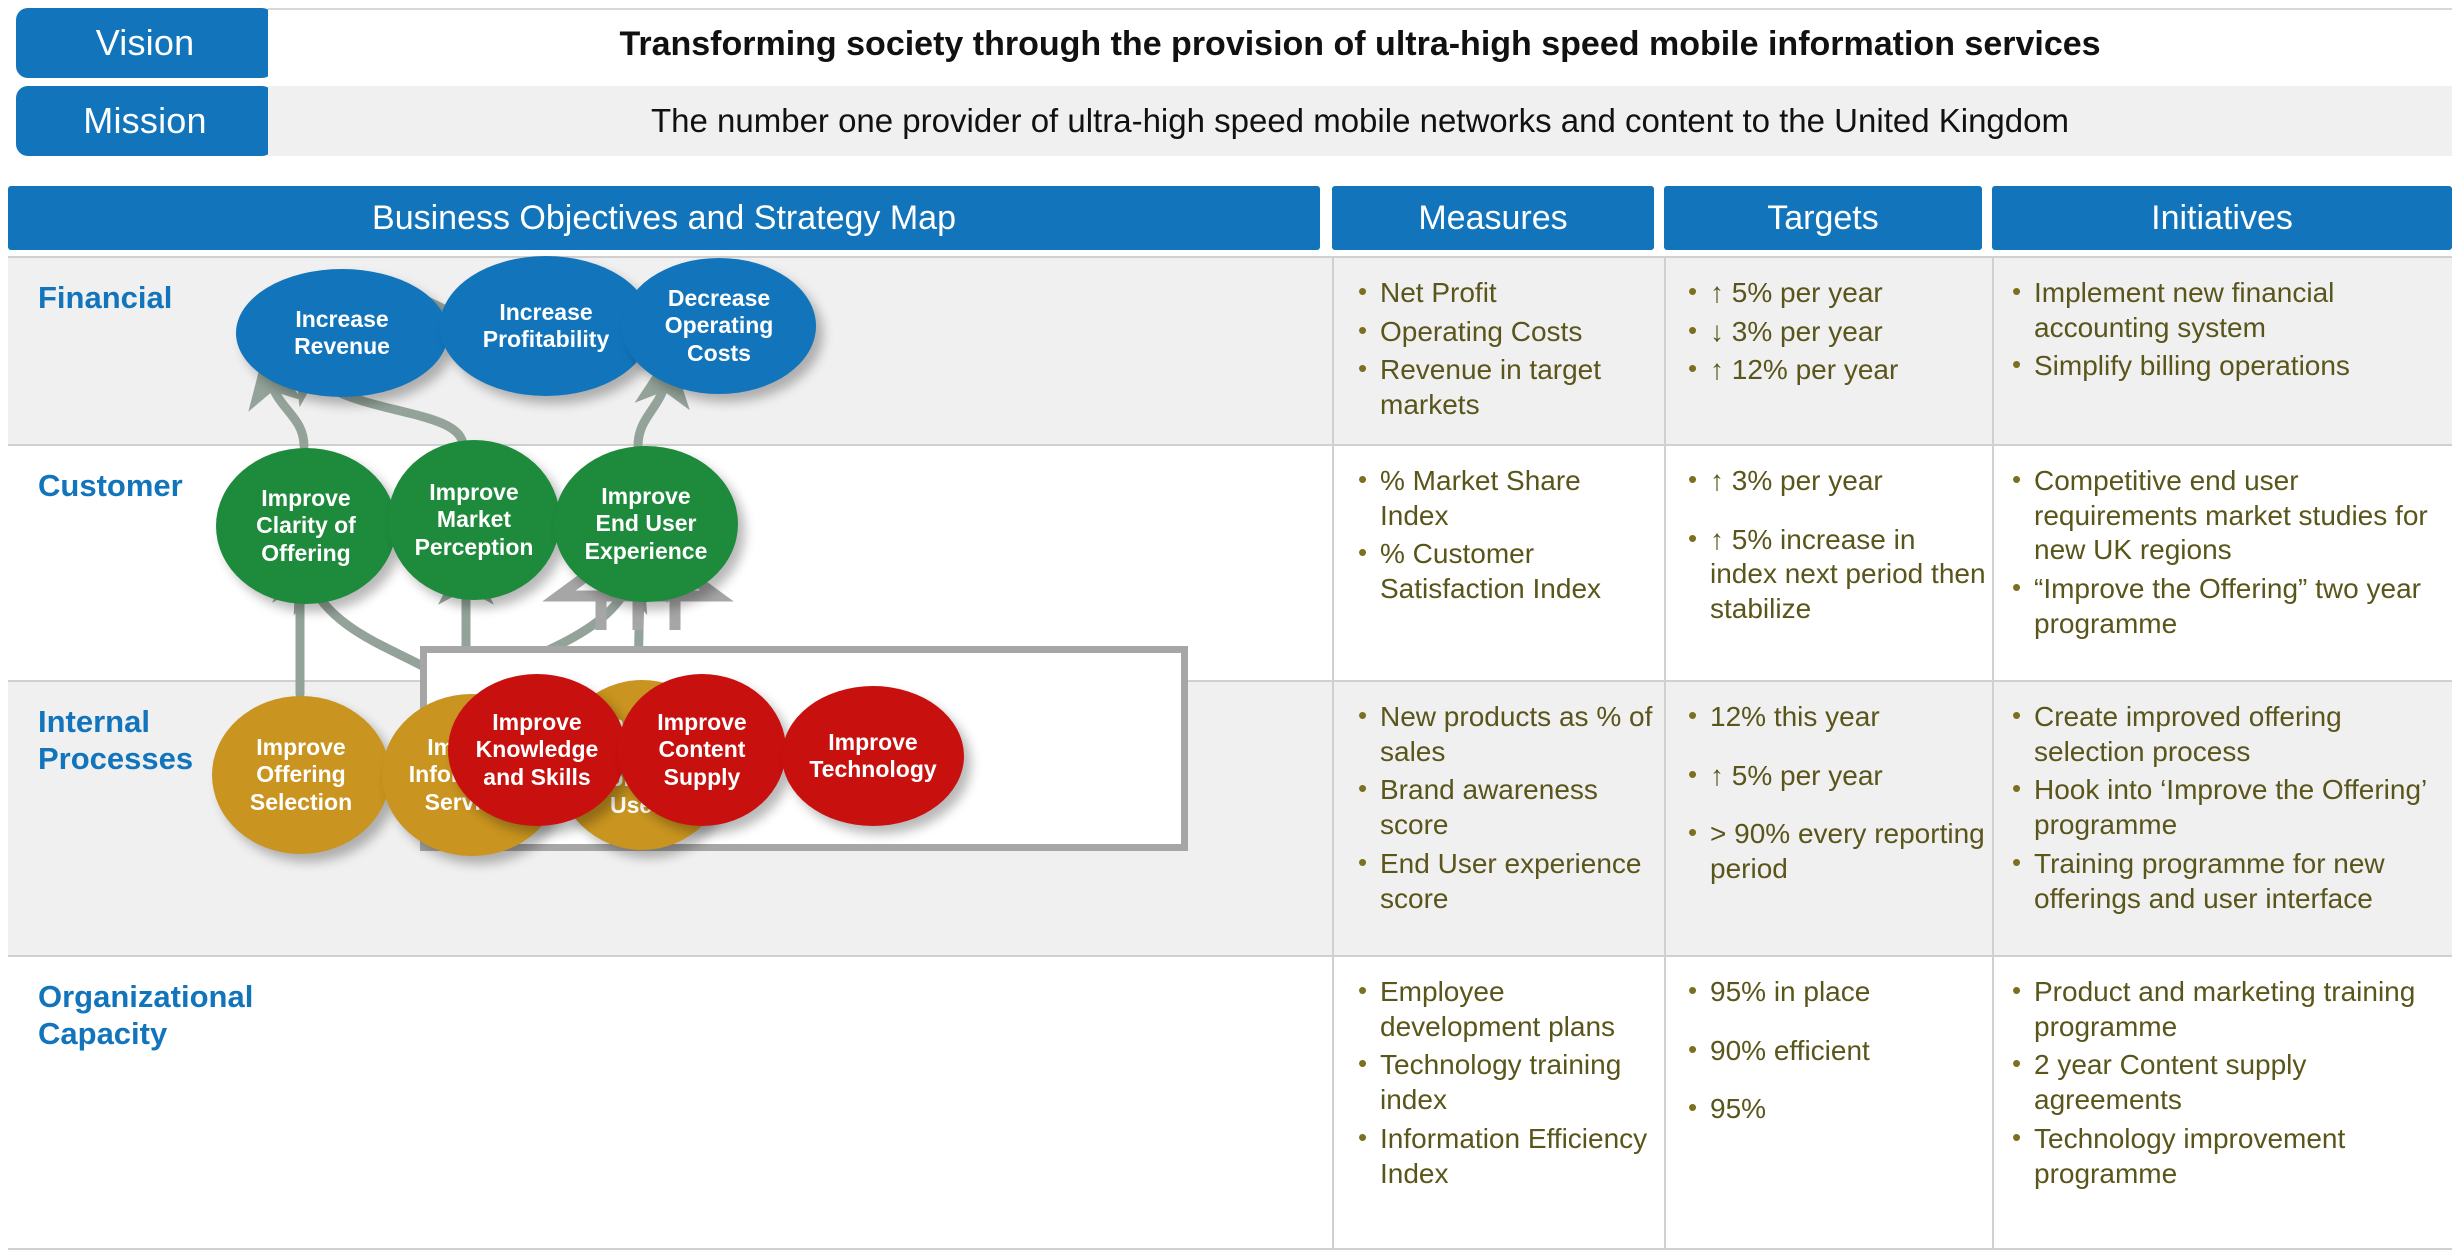  What do you see at coordinates (1836, 1051) in the screenshot?
I see `list-item: 90% efficient` at bounding box center [1836, 1051].